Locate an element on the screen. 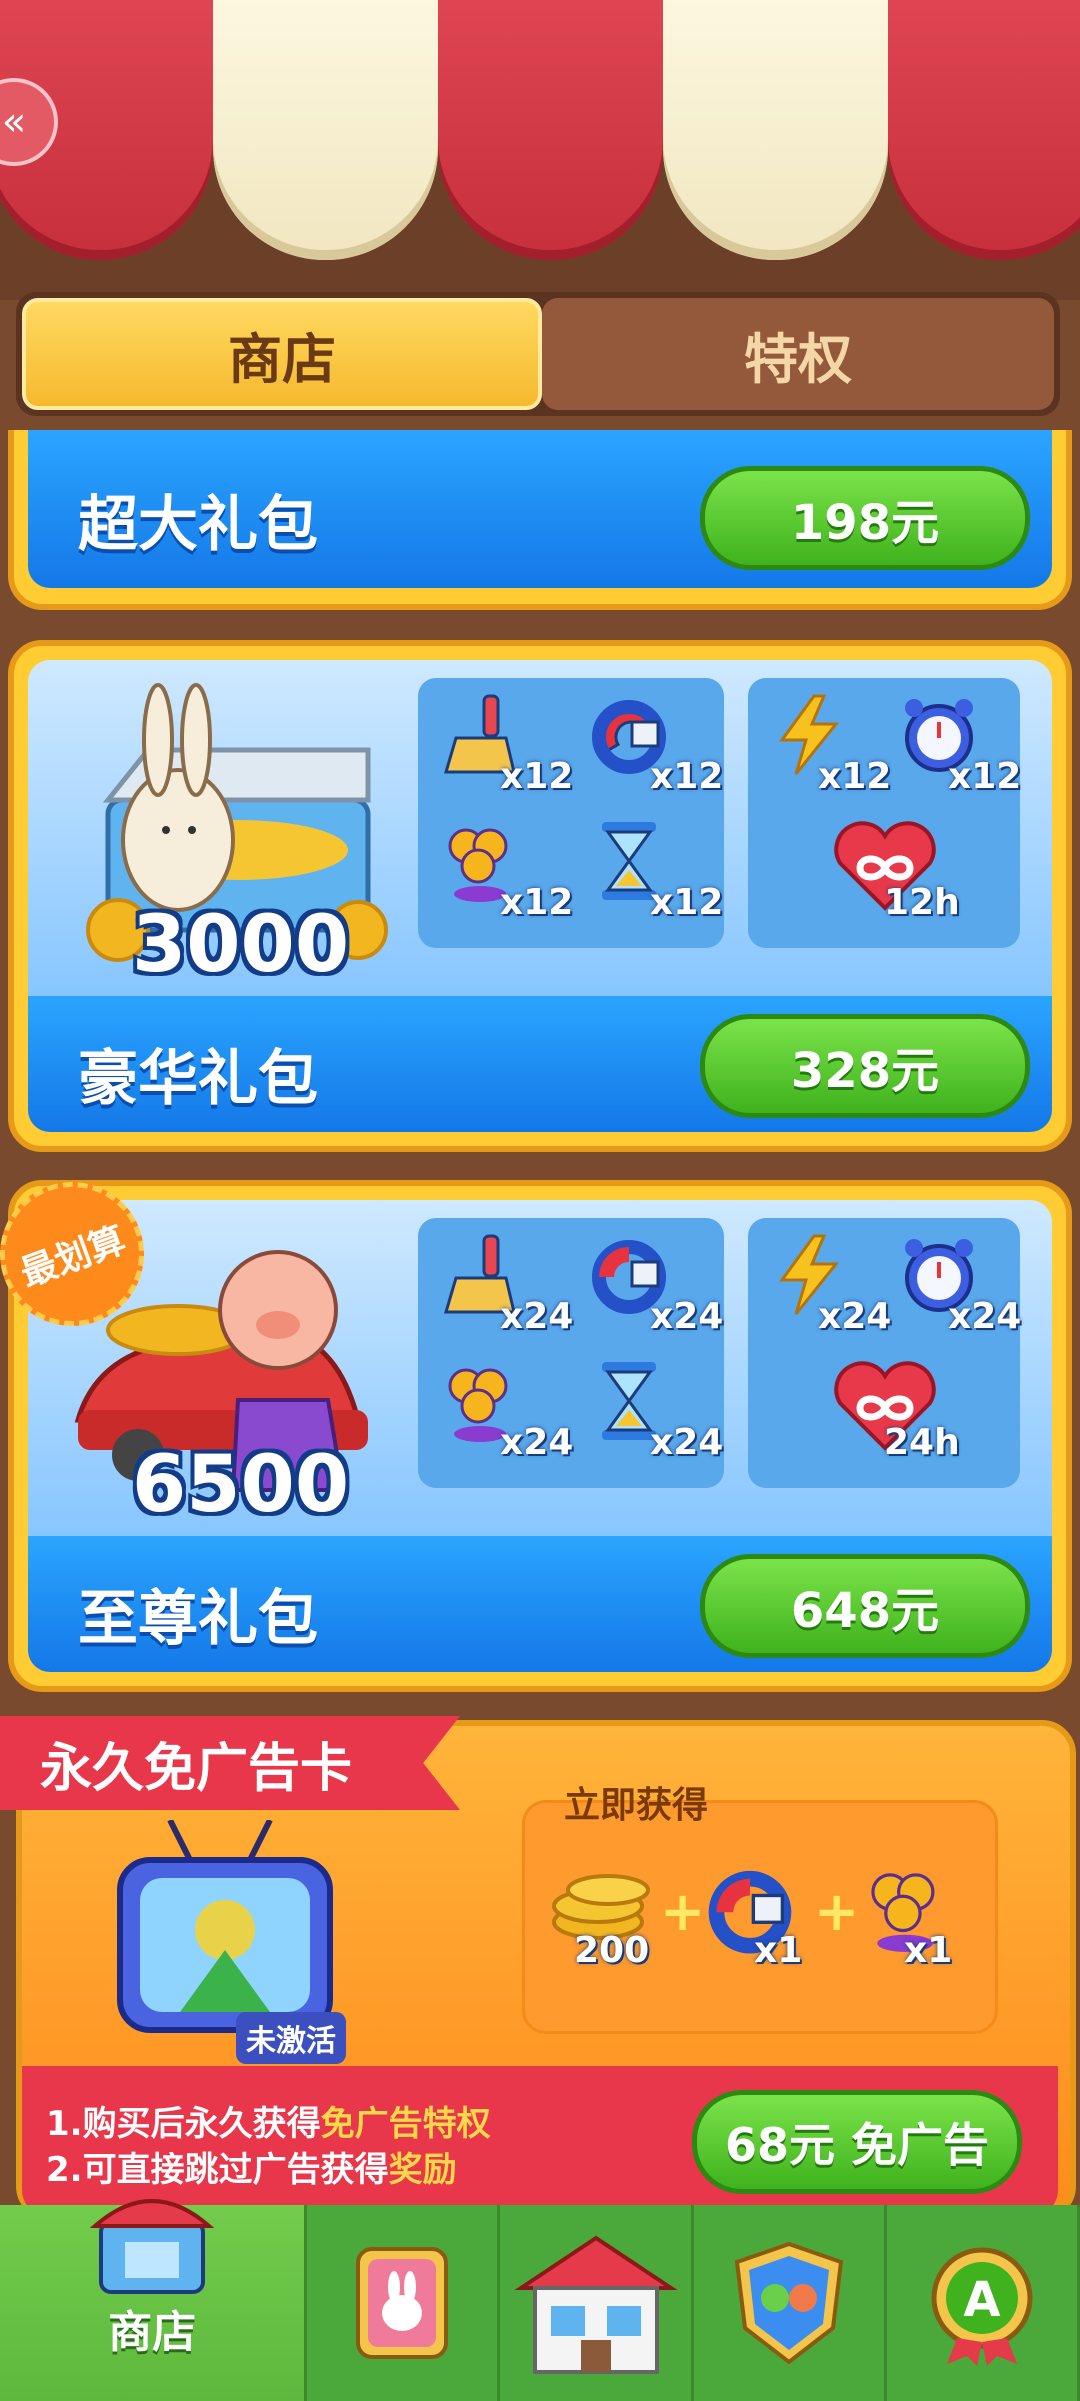 The image size is (1080, 2401). nav-home is located at coordinates (597, 2303).